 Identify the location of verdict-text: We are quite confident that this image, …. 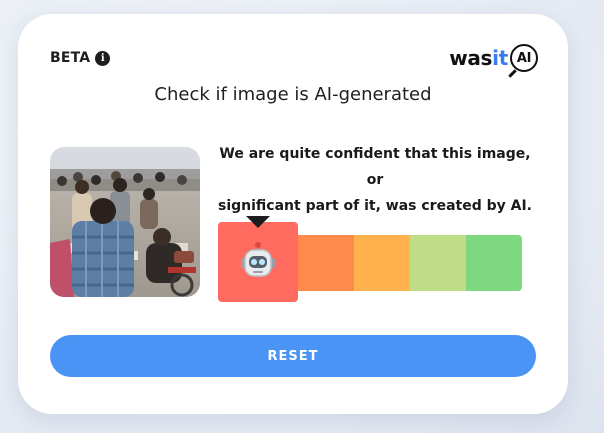
(375, 180).